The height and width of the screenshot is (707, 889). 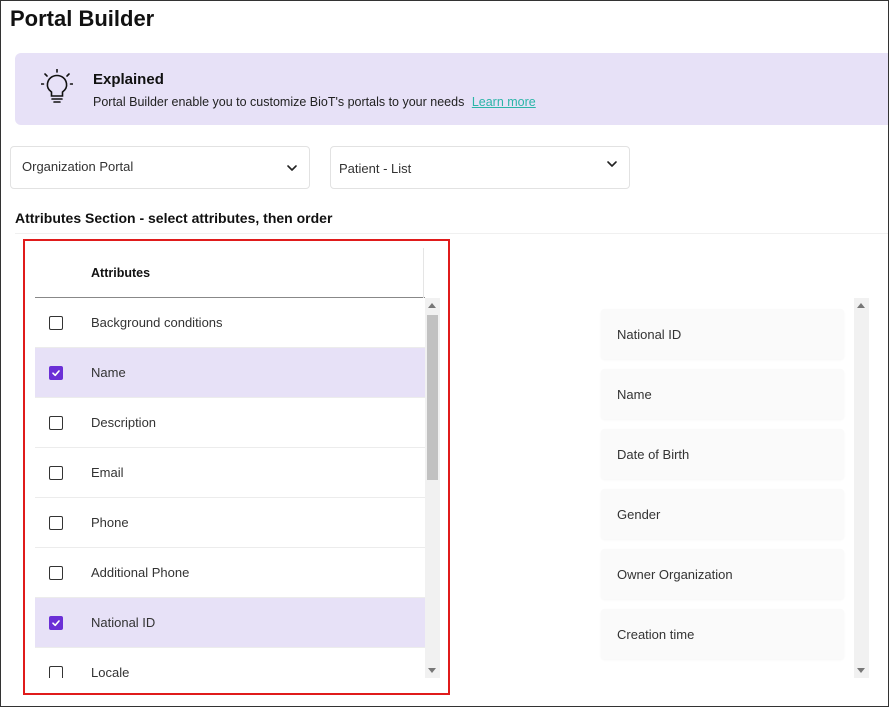 What do you see at coordinates (375, 168) in the screenshot?
I see `view-select-value: Patient - List` at bounding box center [375, 168].